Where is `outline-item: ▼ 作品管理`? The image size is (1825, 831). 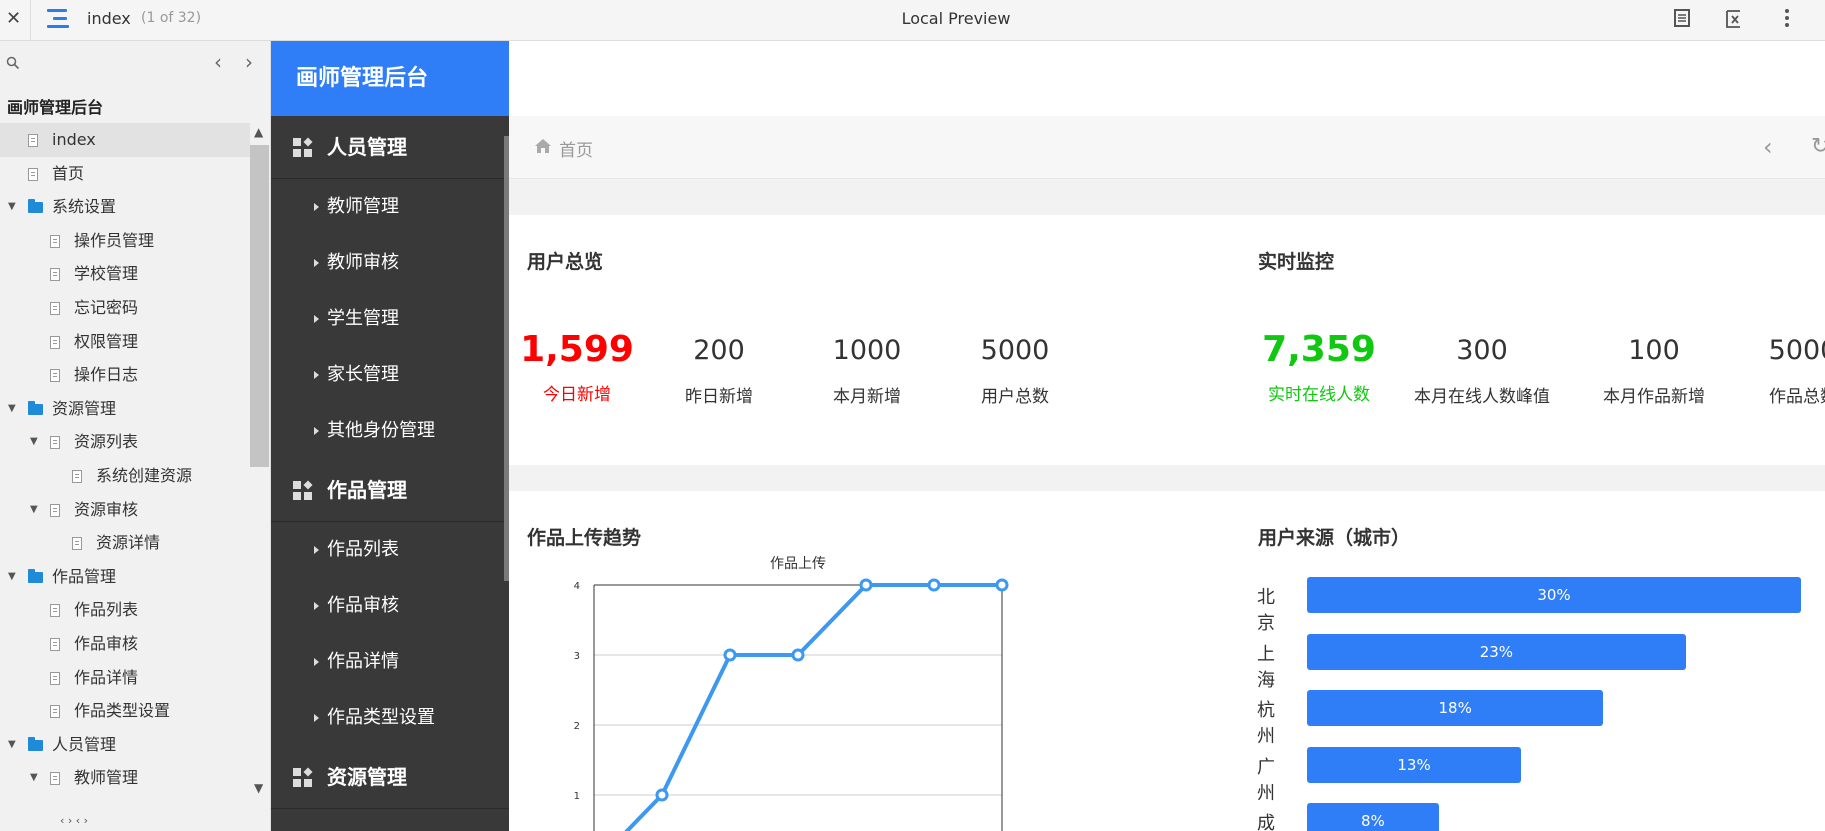
outline-item: ▼ 作品管理 is located at coordinates (125, 577).